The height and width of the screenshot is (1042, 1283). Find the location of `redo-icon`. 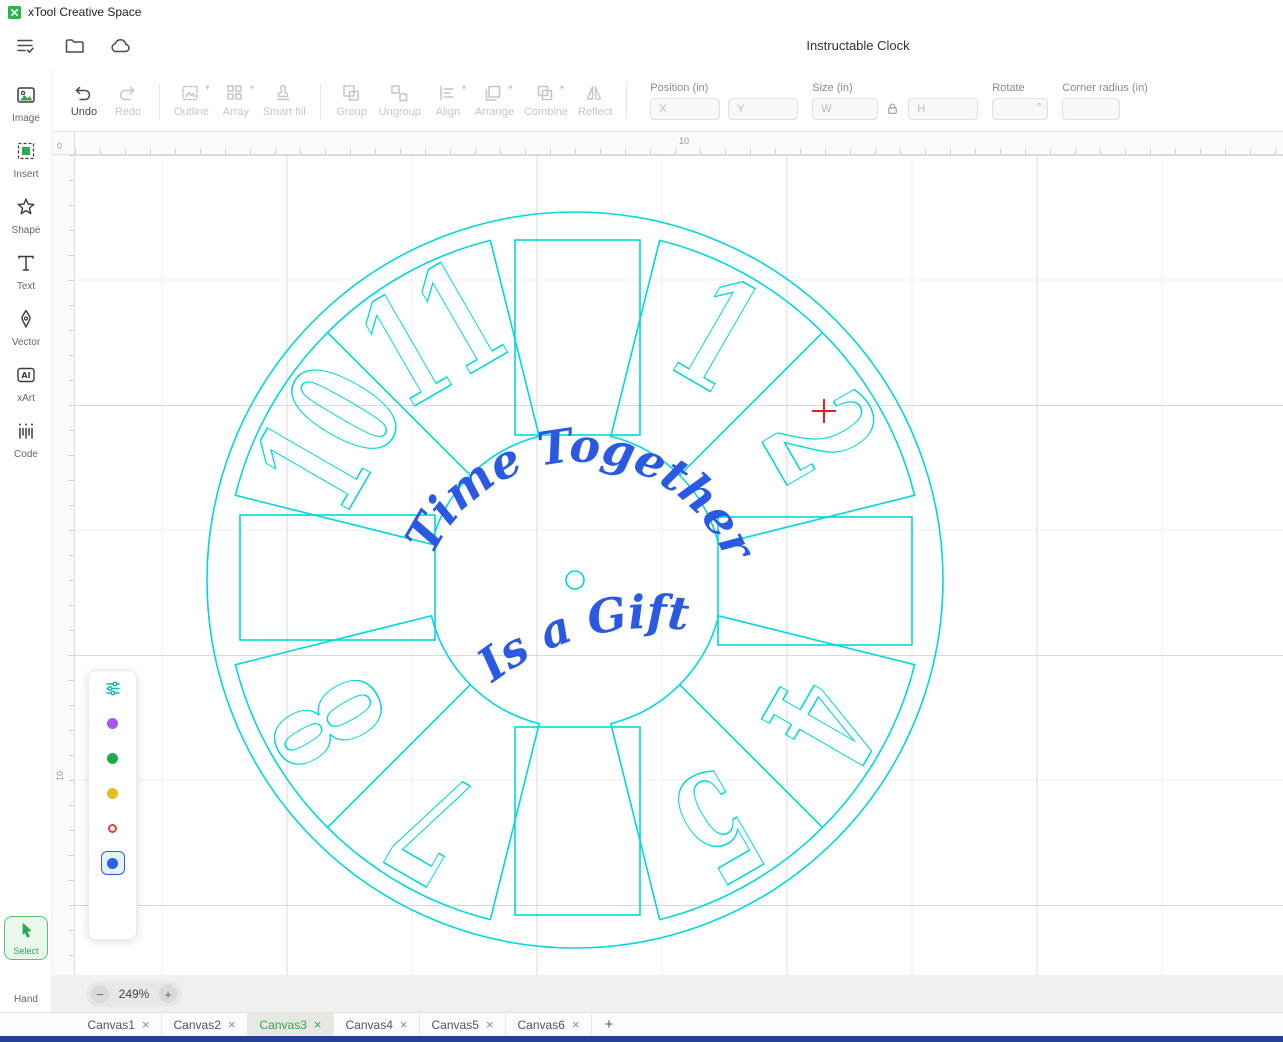

redo-icon is located at coordinates (128, 93).